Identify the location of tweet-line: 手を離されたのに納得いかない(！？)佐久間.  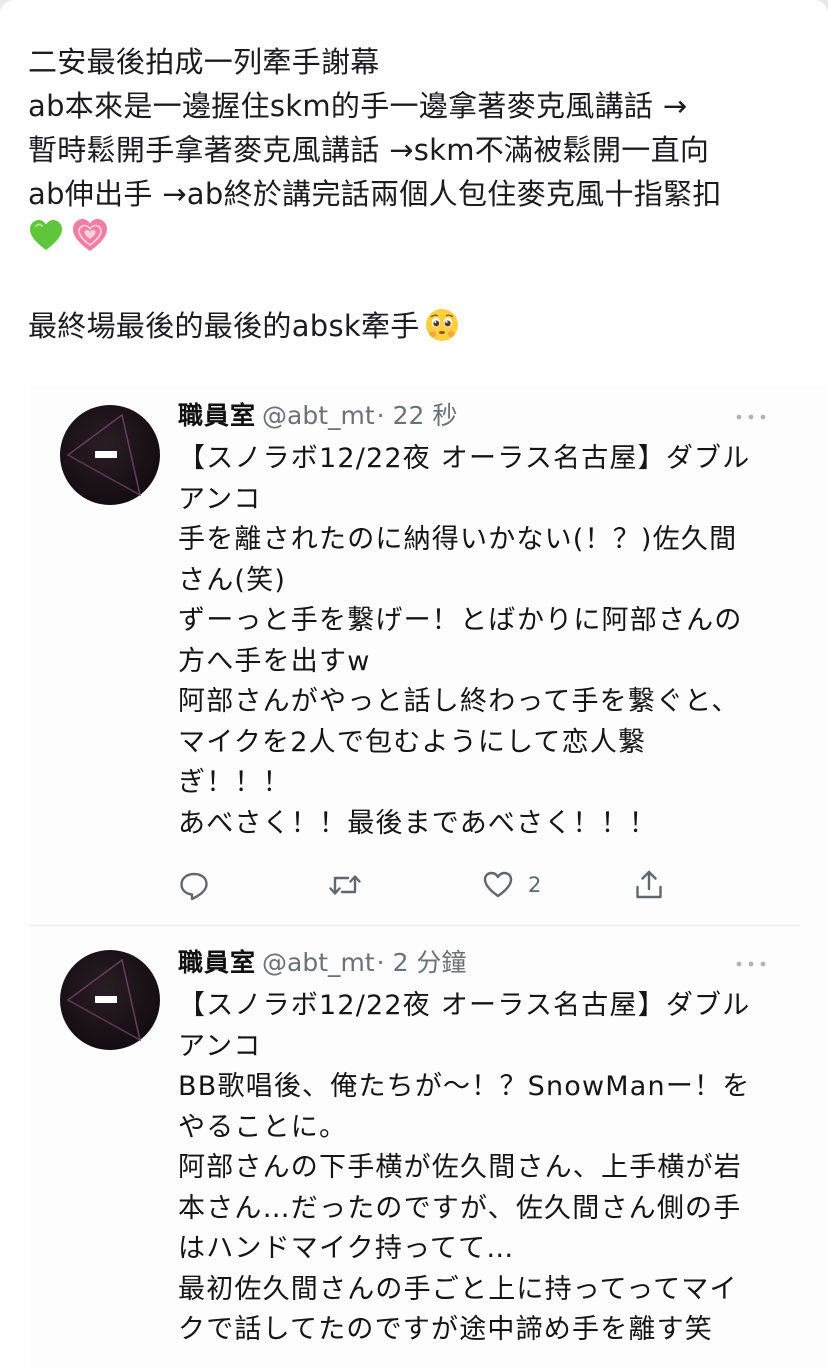
(458, 539).